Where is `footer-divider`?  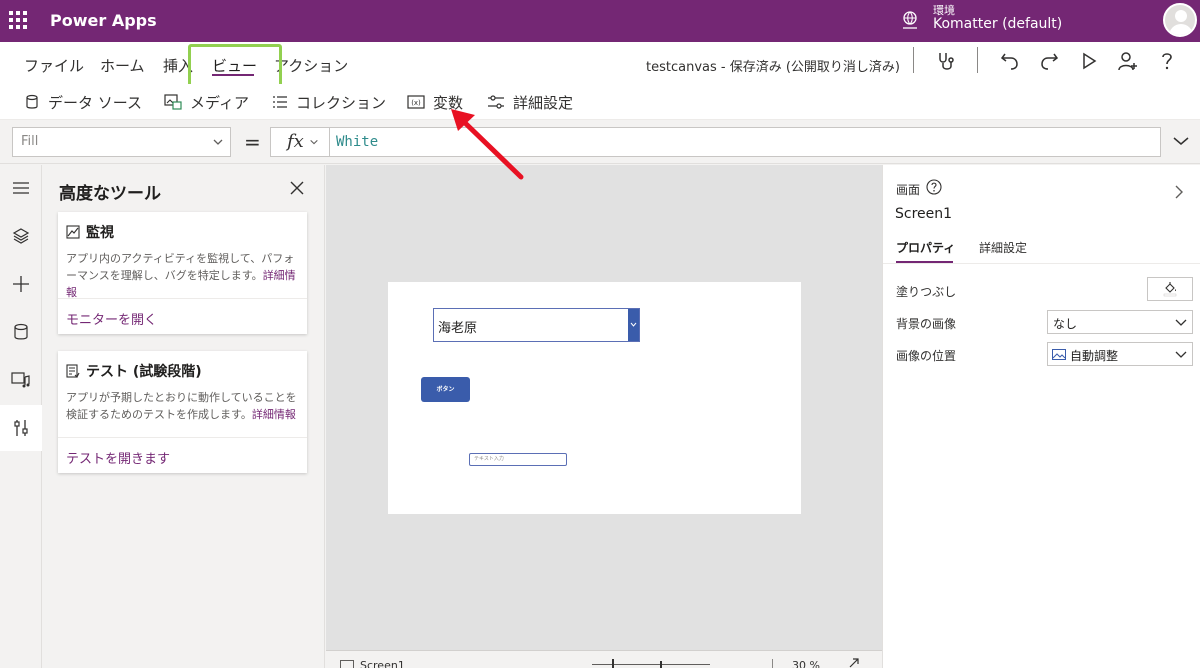
footer-divider is located at coordinates (772, 663).